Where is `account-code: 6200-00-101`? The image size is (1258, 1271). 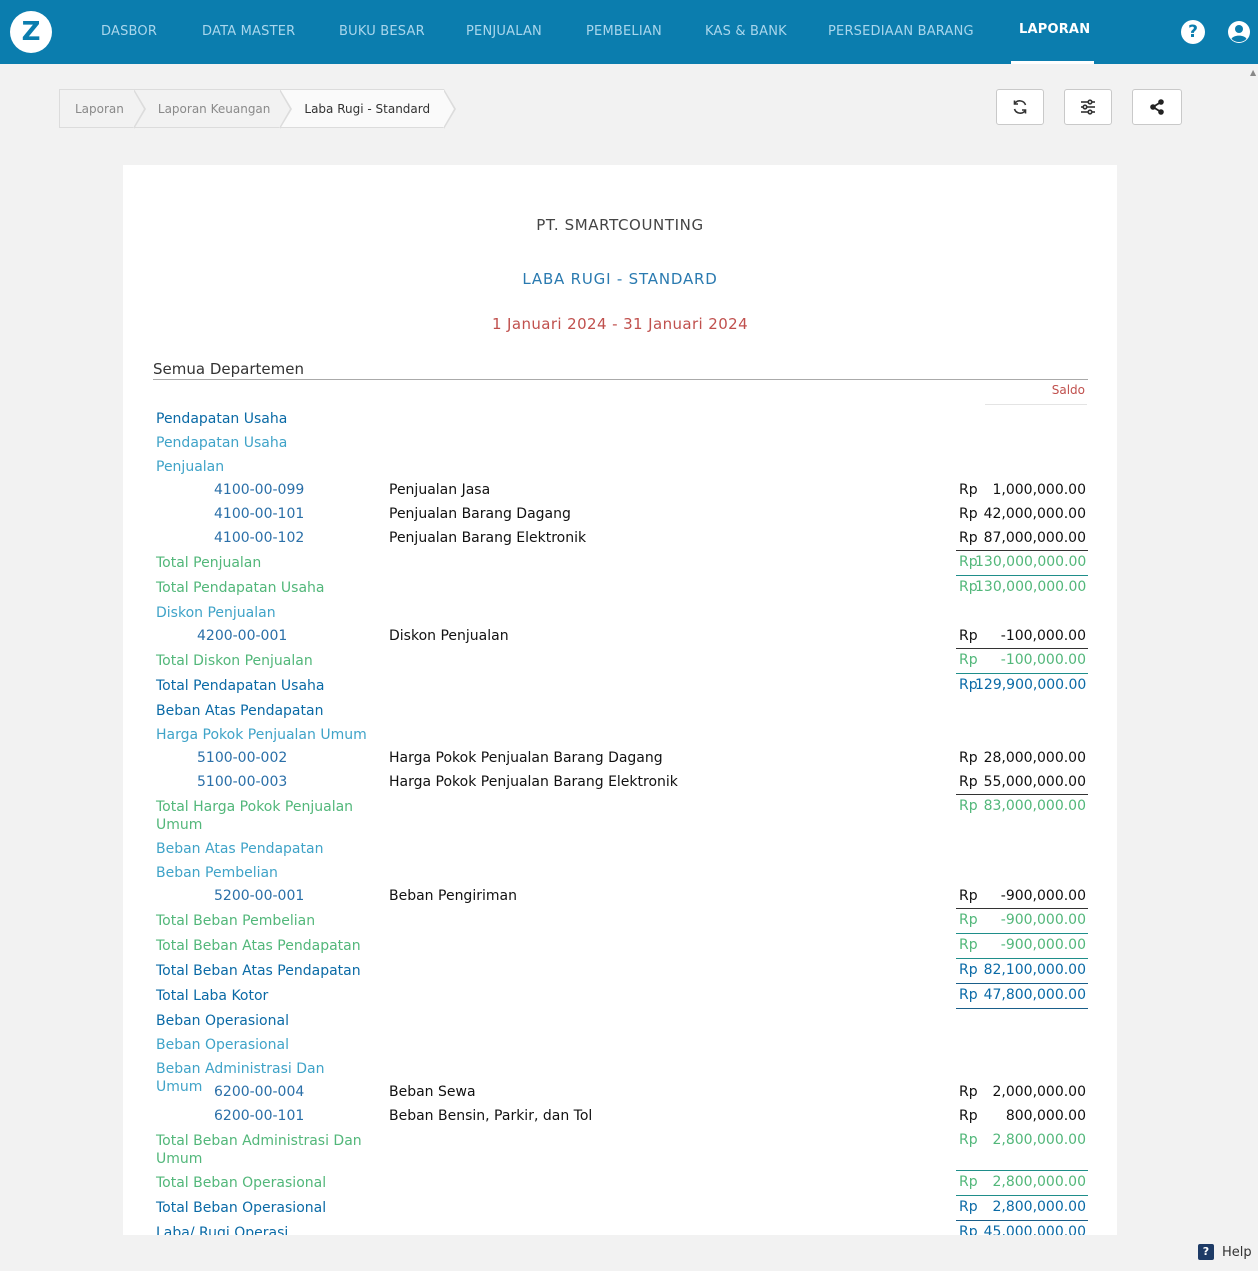
account-code: 6200-00-101 is located at coordinates (259, 1116).